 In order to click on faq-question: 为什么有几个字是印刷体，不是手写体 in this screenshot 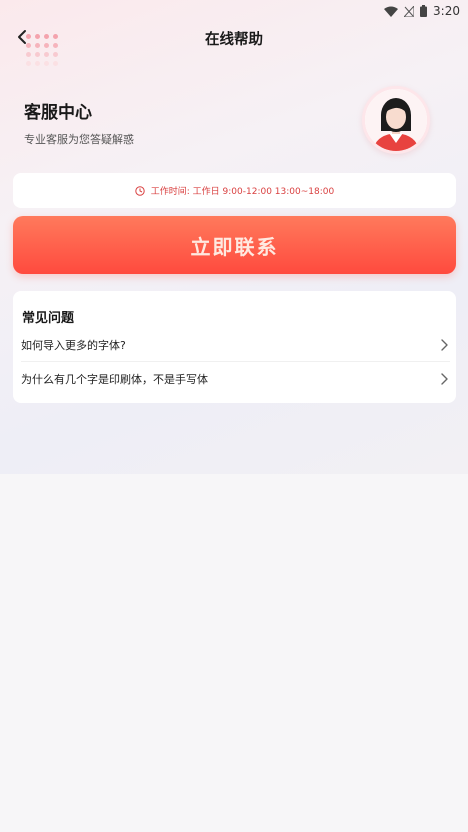, I will do `click(114, 379)`.